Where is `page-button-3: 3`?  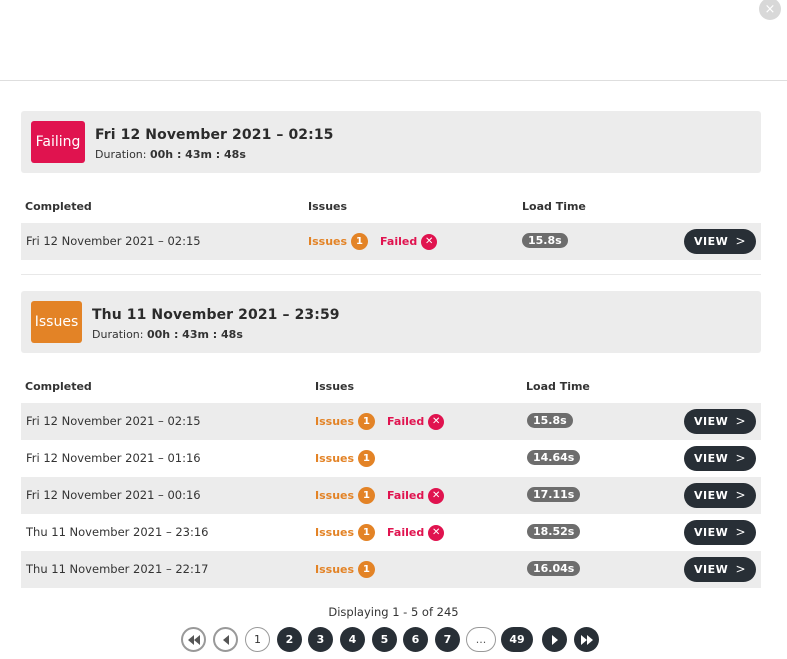 page-button-3: 3 is located at coordinates (320, 639).